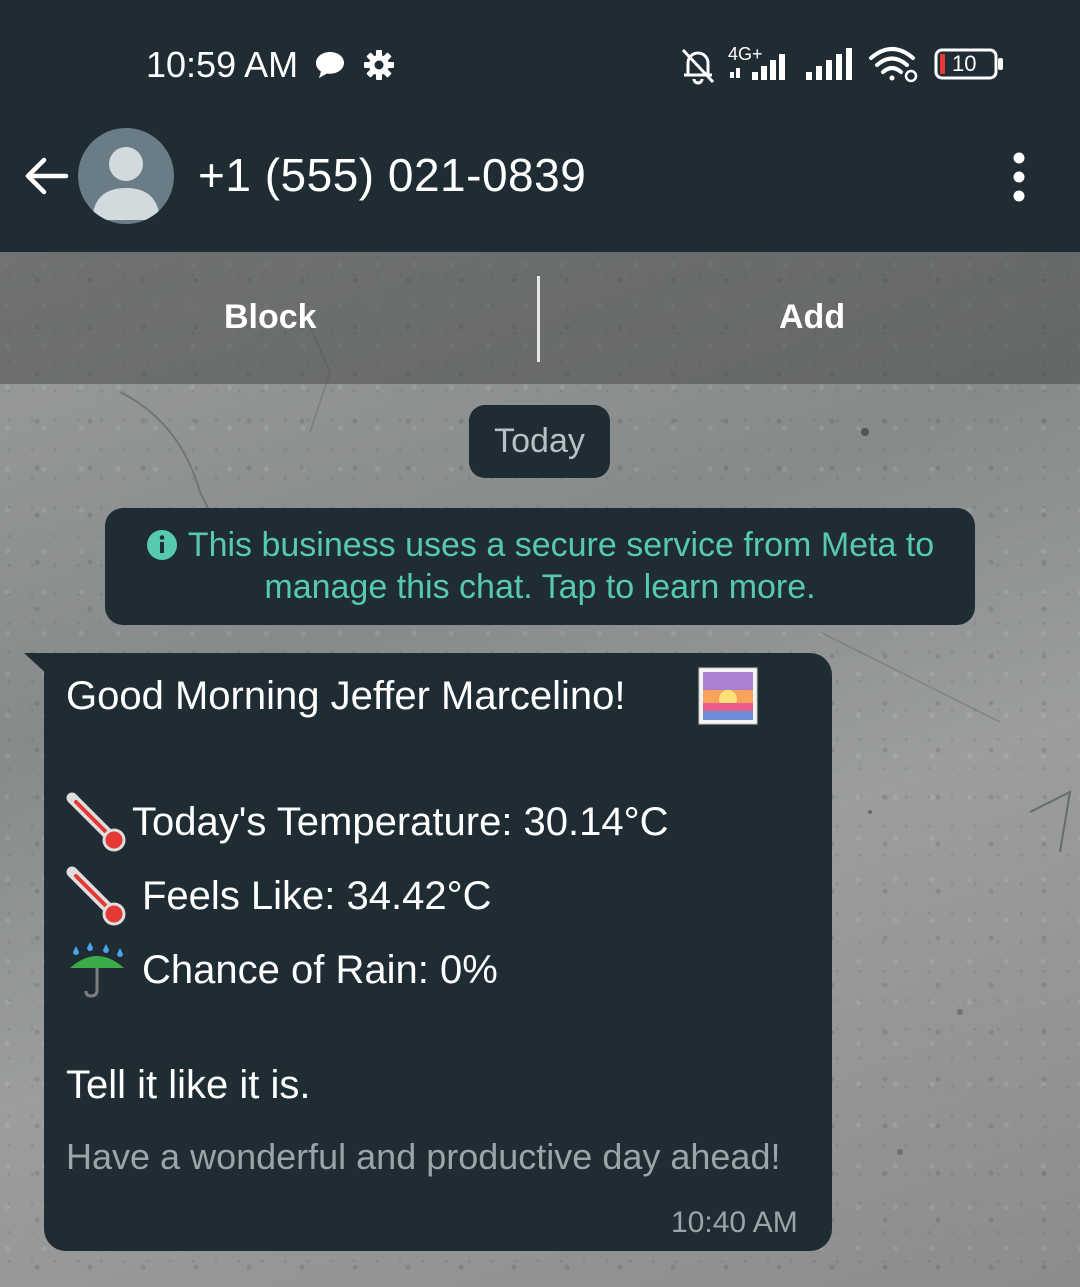 The width and height of the screenshot is (1080, 1287). Describe the element at coordinates (317, 896) in the screenshot. I see `message-feels-like: Feels Like: 34.42°C` at that location.